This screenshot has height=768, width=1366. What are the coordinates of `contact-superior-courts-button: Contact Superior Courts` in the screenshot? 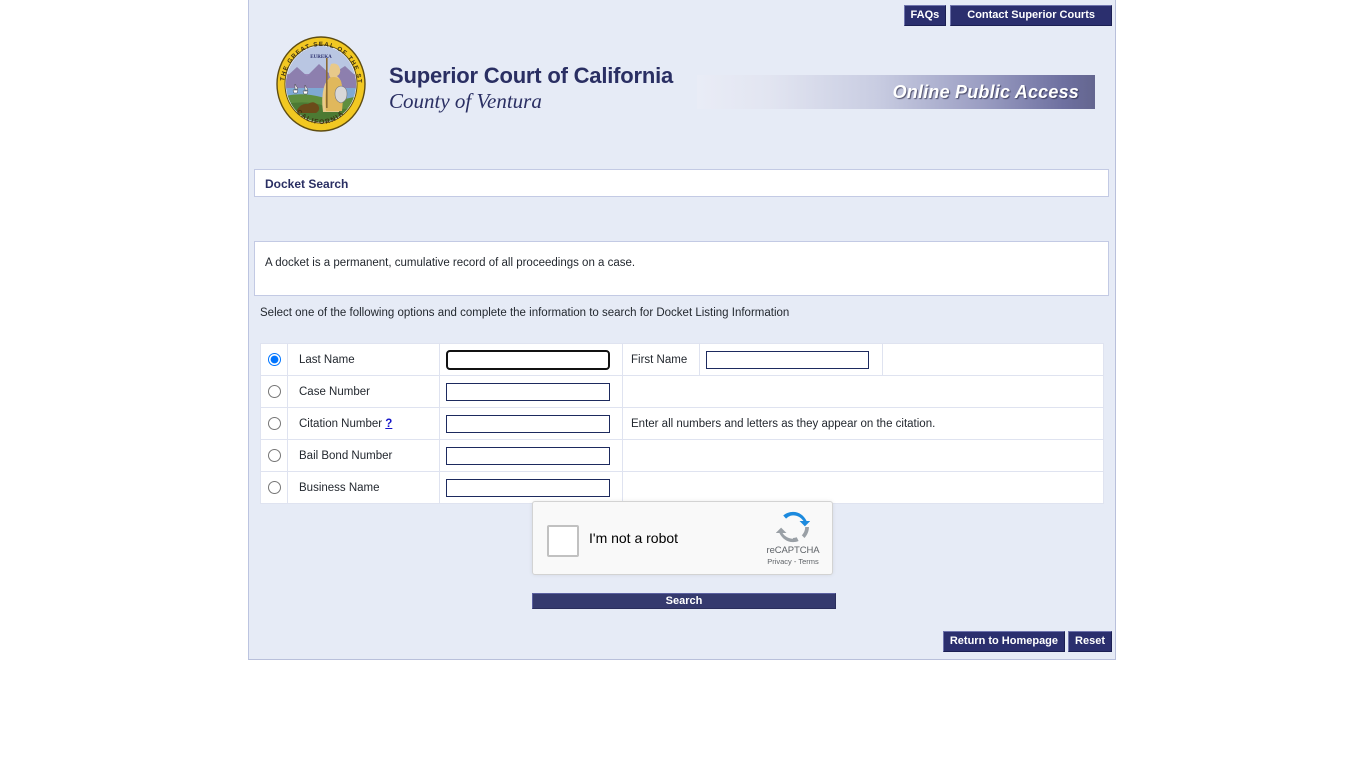 It's located at (1031, 15).